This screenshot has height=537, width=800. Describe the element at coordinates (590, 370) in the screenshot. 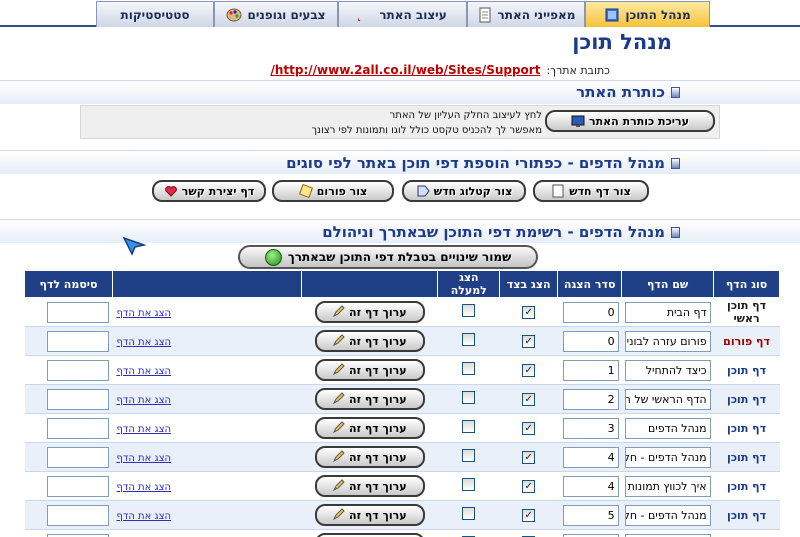

I see `order-input: 1` at that location.